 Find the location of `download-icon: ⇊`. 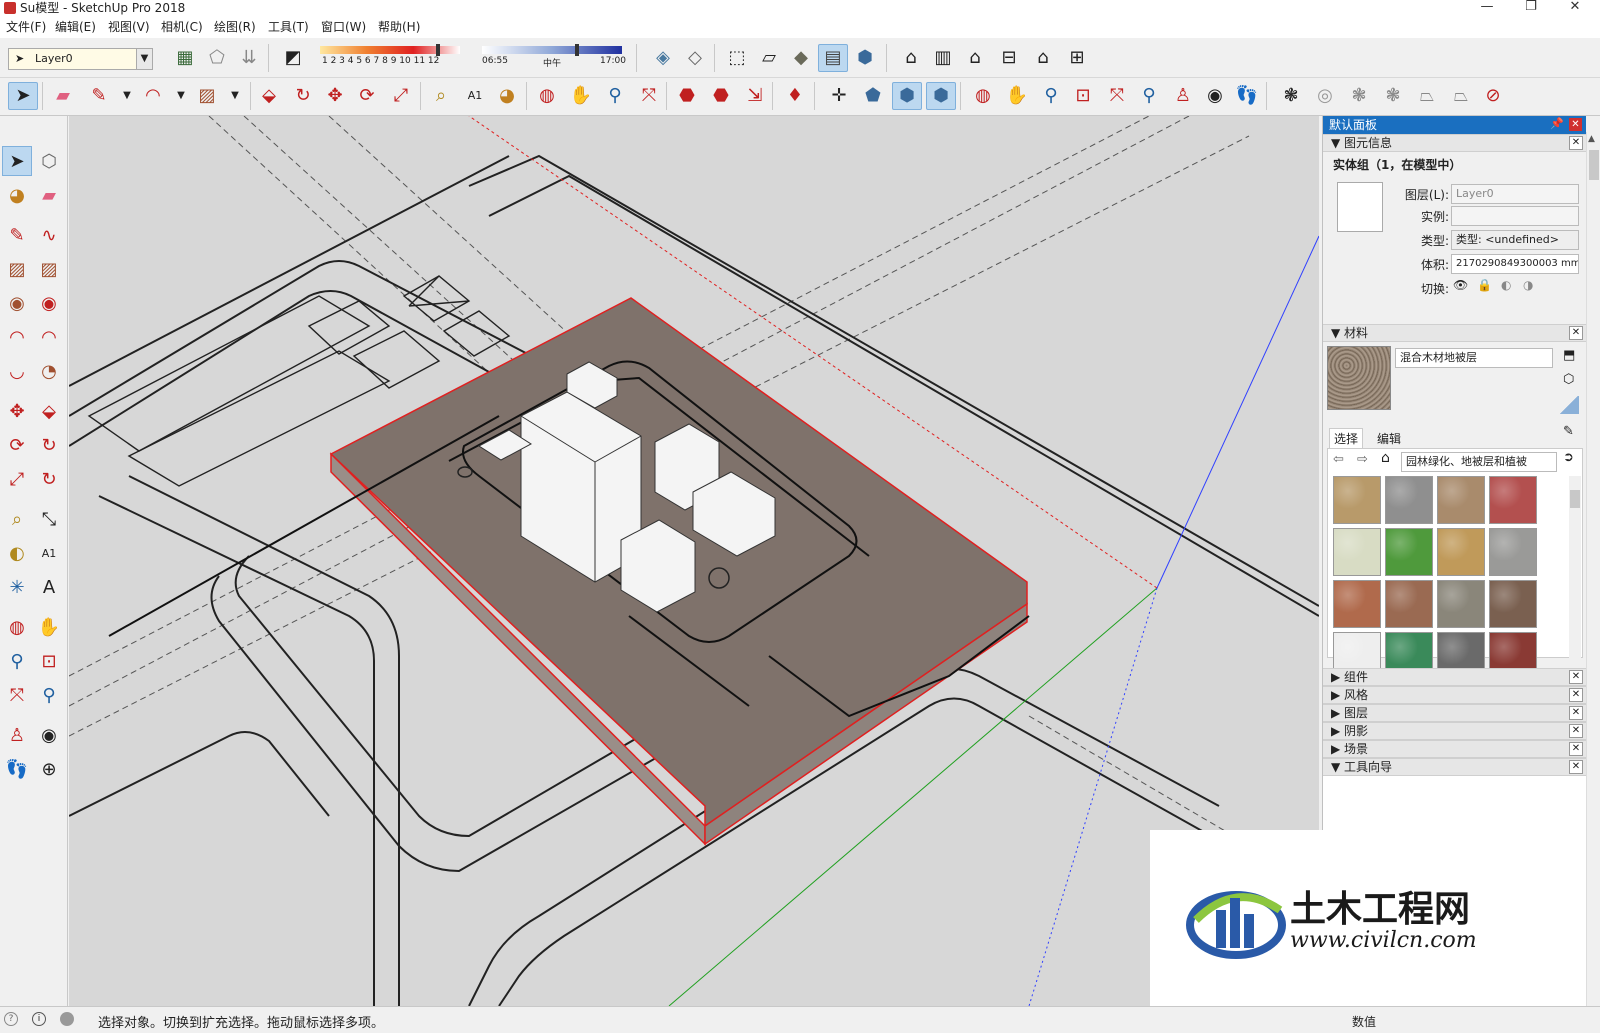

download-icon: ⇊ is located at coordinates (249, 58).